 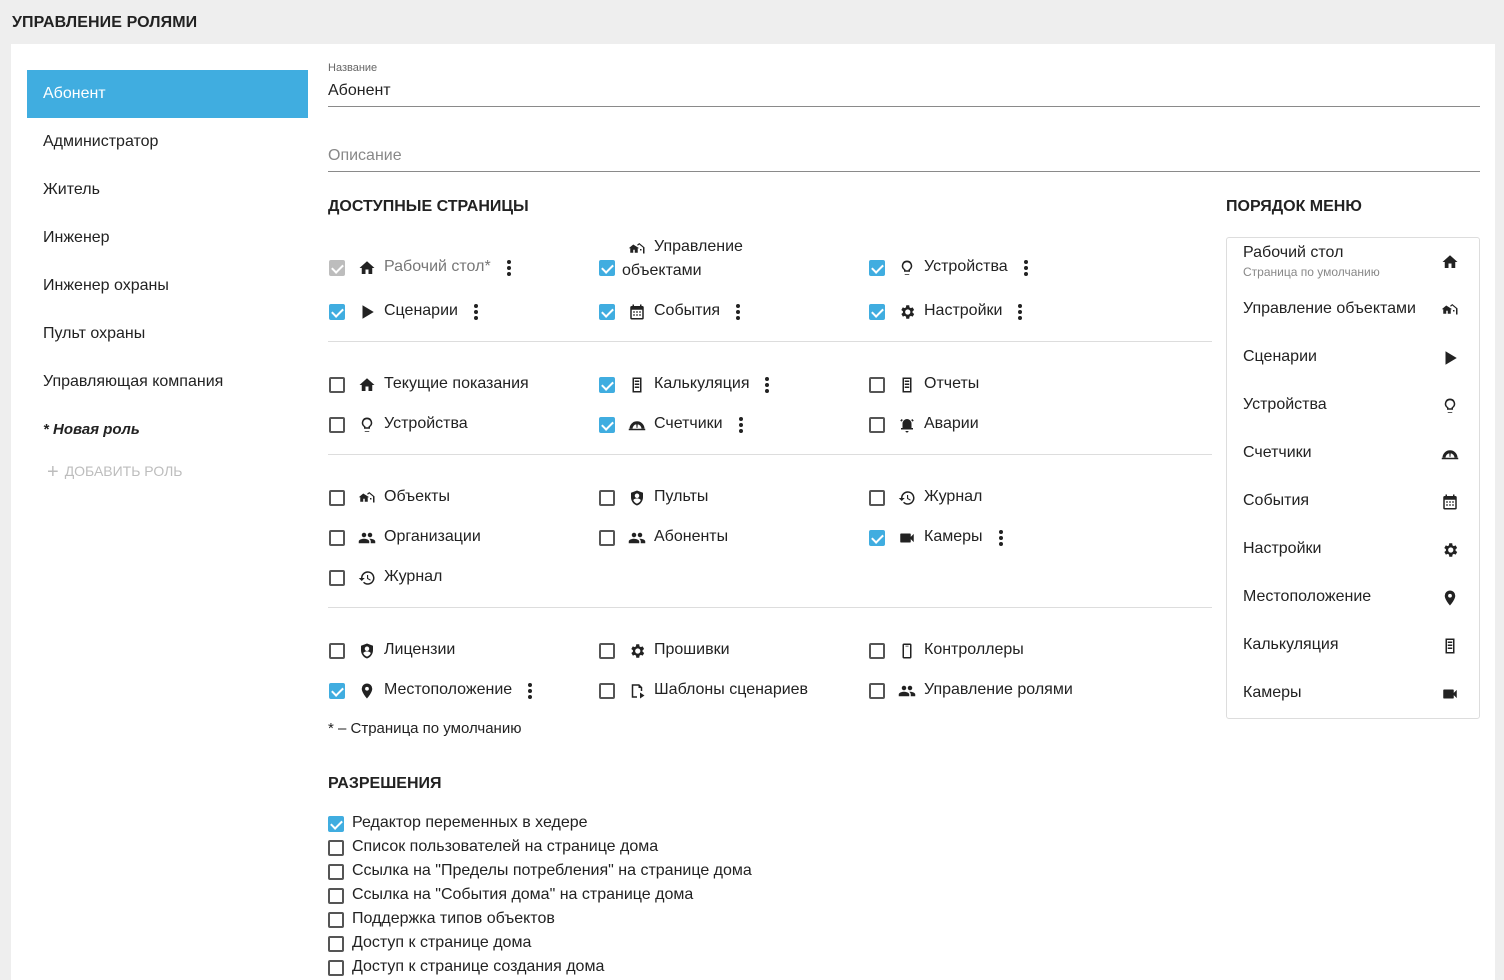 What do you see at coordinates (1353, 358) in the screenshot?
I see `menu-order-item: Сценарии` at bounding box center [1353, 358].